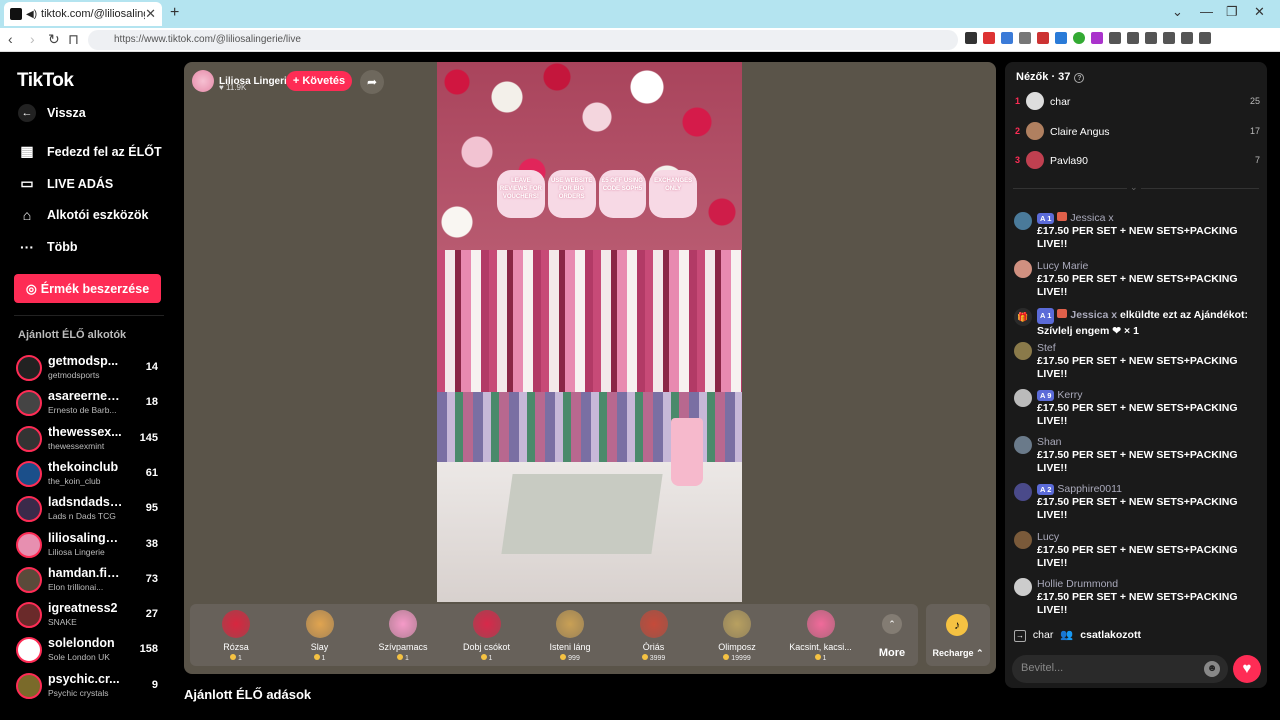 This screenshot has width=1280, height=720. What do you see at coordinates (989, 38) in the screenshot?
I see `warning-icon` at bounding box center [989, 38].